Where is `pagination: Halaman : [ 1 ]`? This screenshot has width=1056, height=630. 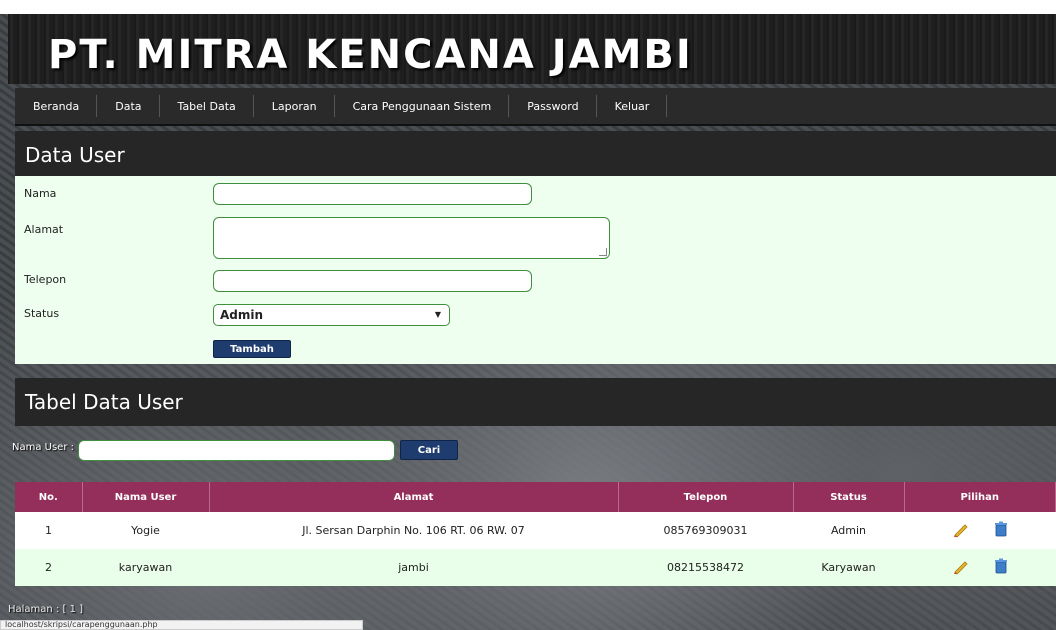
pagination: Halaman : [ 1 ] is located at coordinates (45, 609).